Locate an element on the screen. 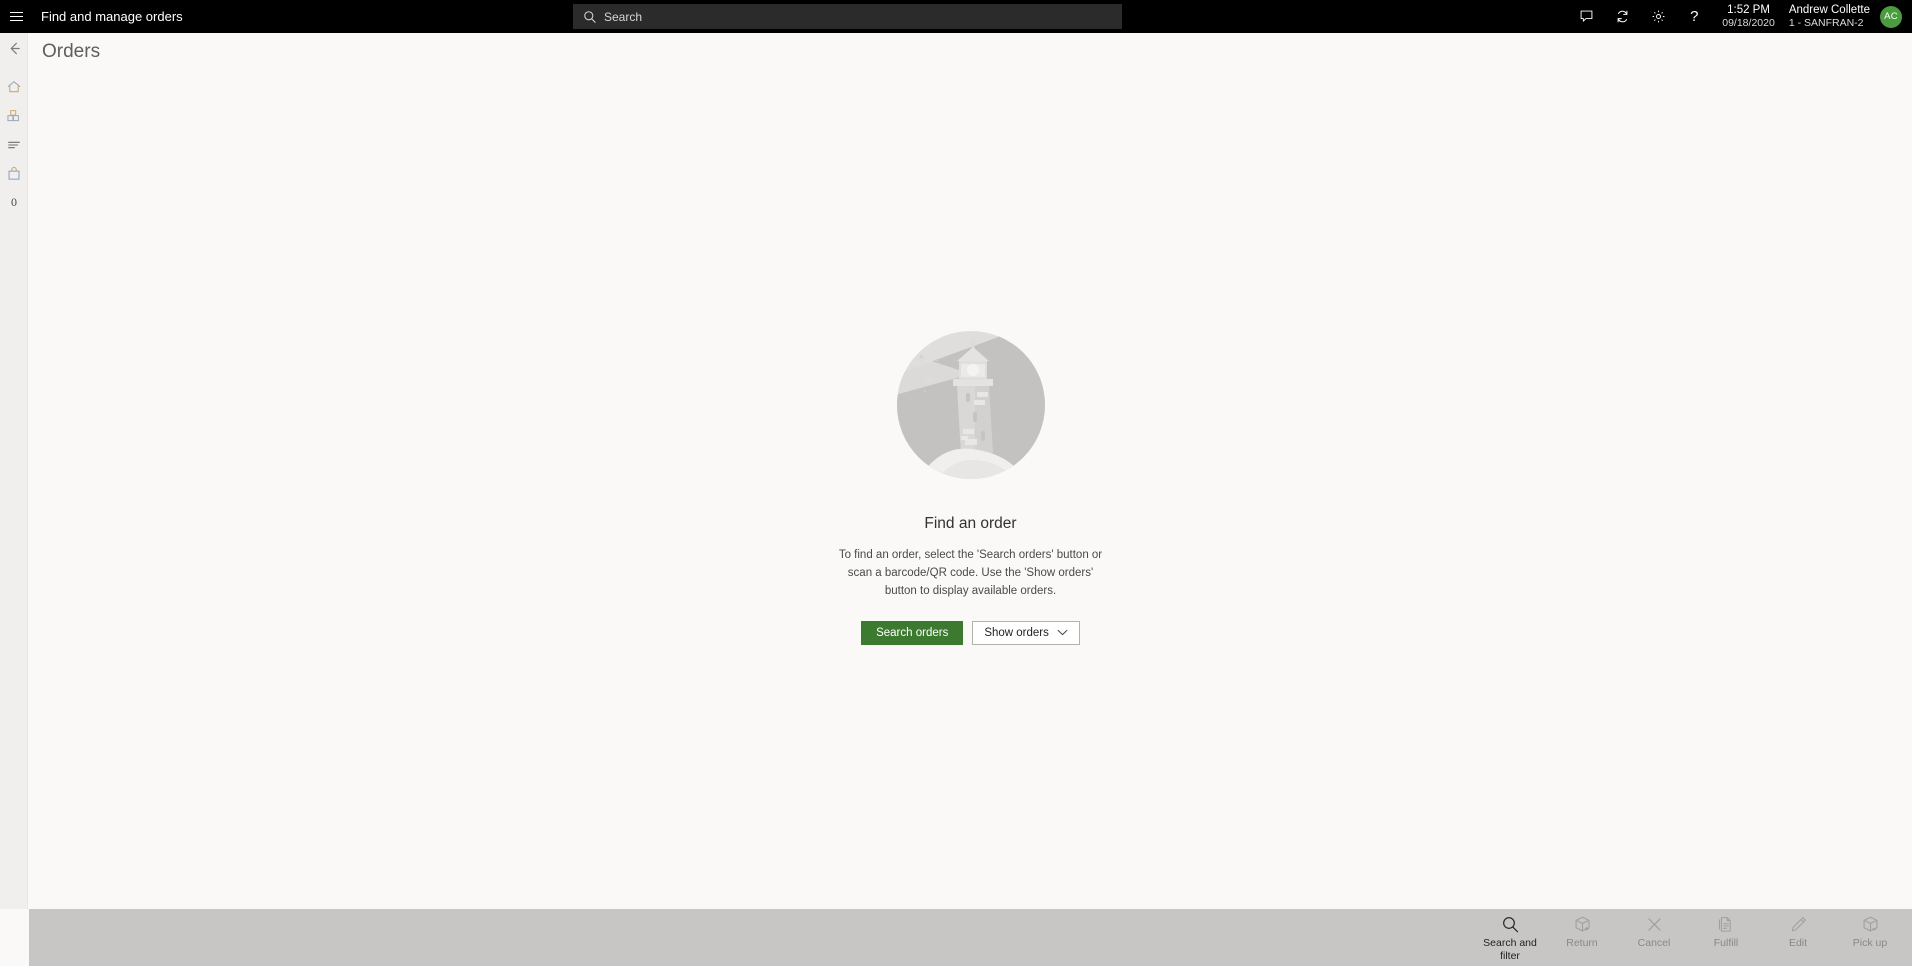 This screenshot has height=966, width=1912. app-title: Find and manage orders is located at coordinates (112, 16).